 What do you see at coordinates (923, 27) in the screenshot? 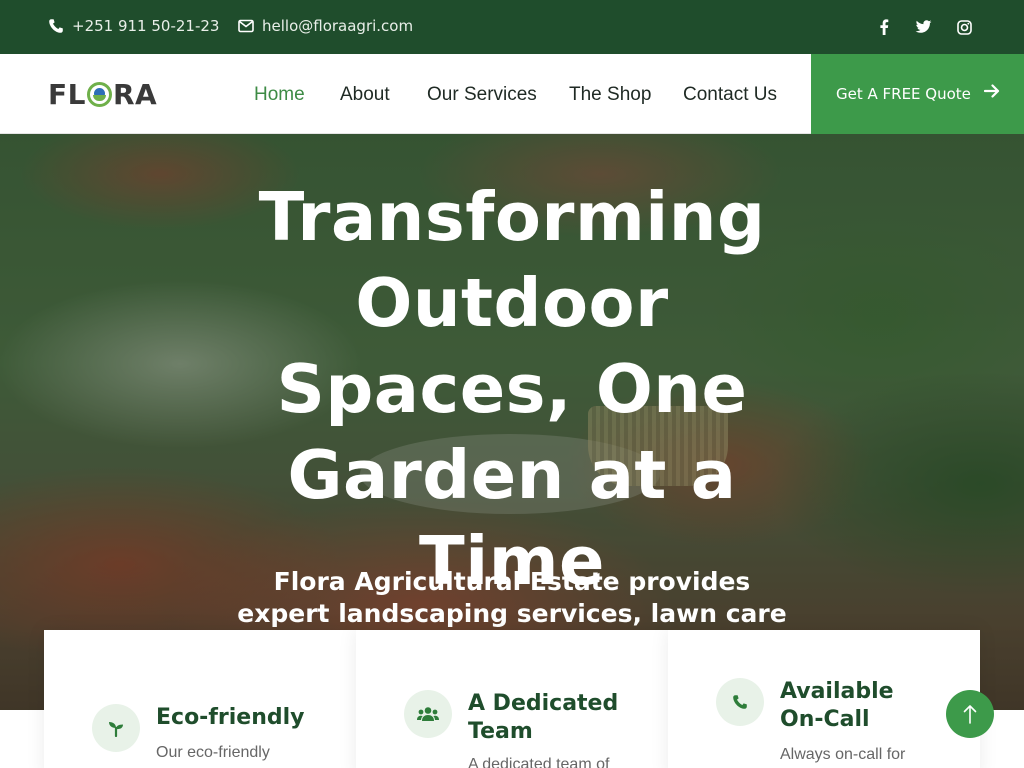
I see `twitter-icon` at bounding box center [923, 27].